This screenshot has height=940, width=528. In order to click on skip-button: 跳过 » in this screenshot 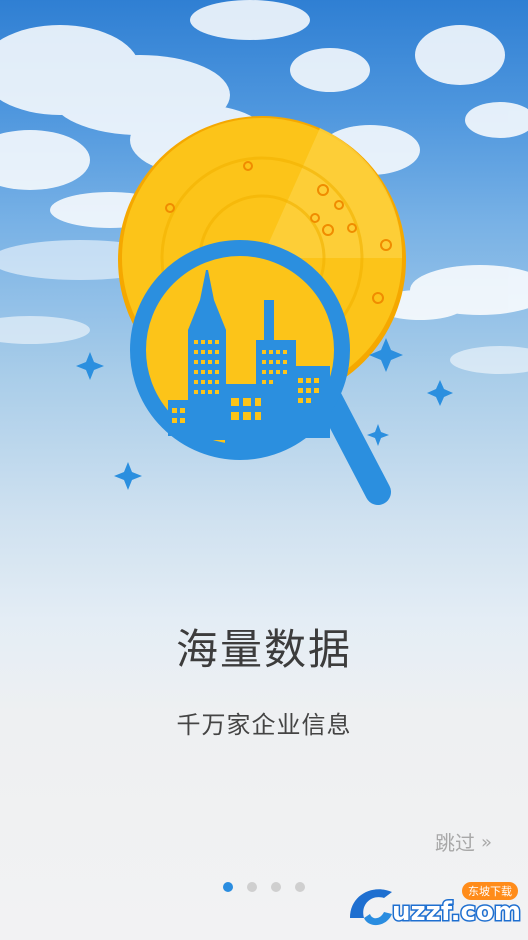, I will do `click(463, 843)`.